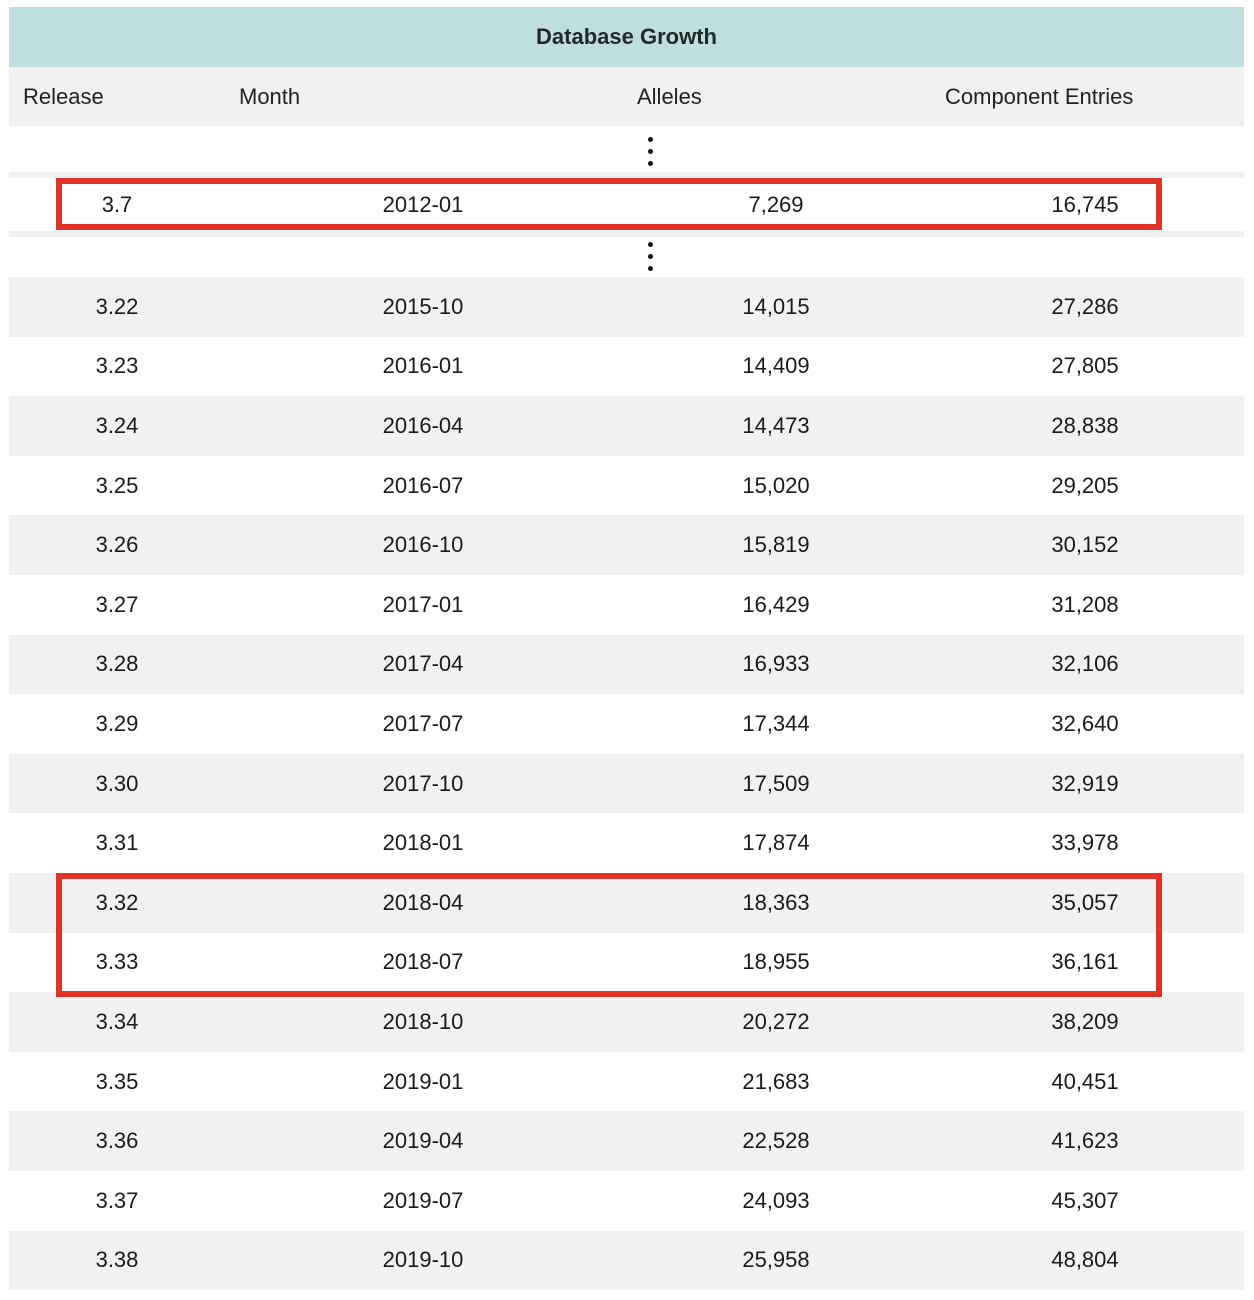 This screenshot has width=1254, height=1300. What do you see at coordinates (626, 96) in the screenshot?
I see `column-header-row: Release Month Alleles Component Entries` at bounding box center [626, 96].